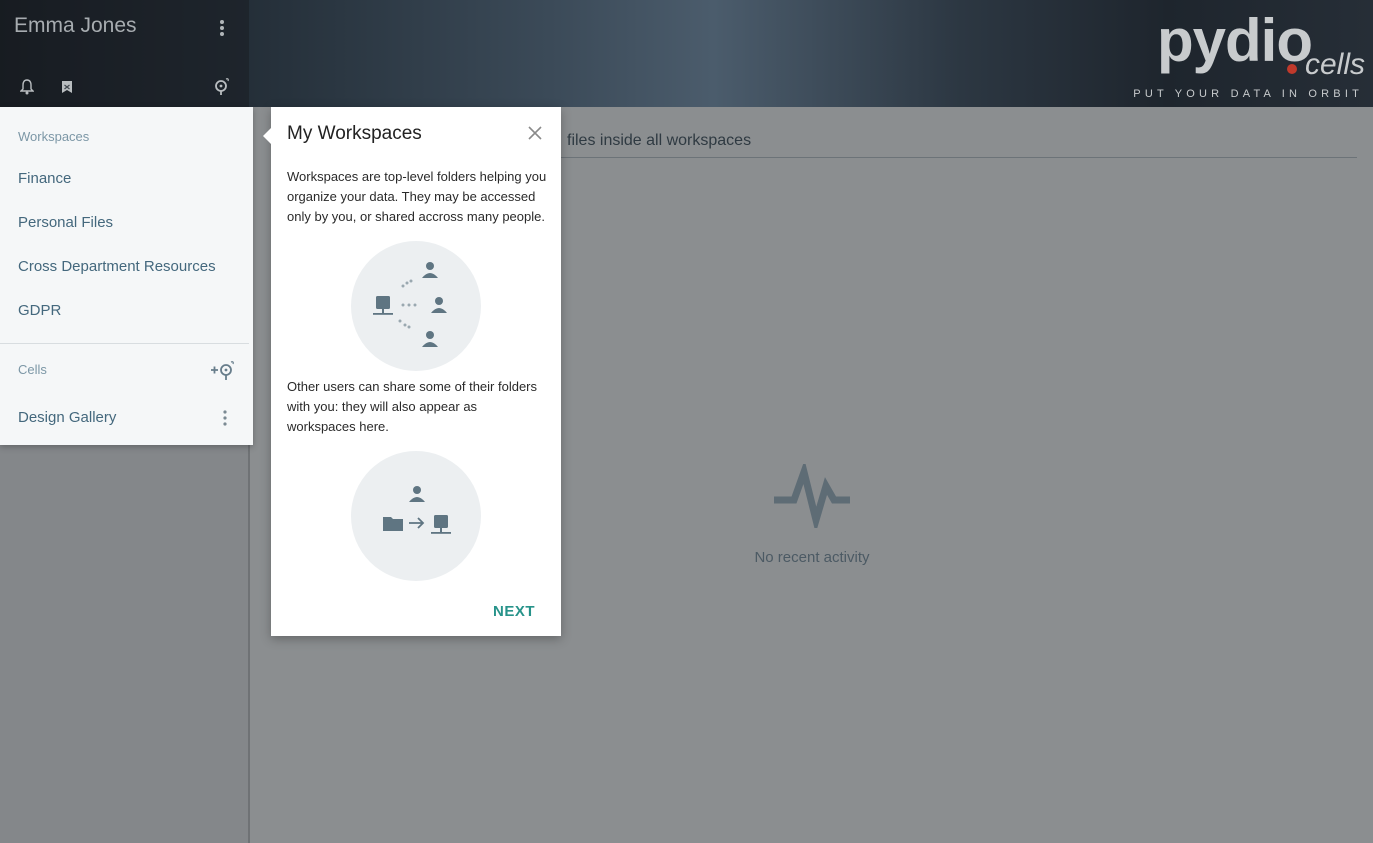 The height and width of the screenshot is (843, 1373). What do you see at coordinates (416, 516) in the screenshot?
I see `share-folder-illustration` at bounding box center [416, 516].